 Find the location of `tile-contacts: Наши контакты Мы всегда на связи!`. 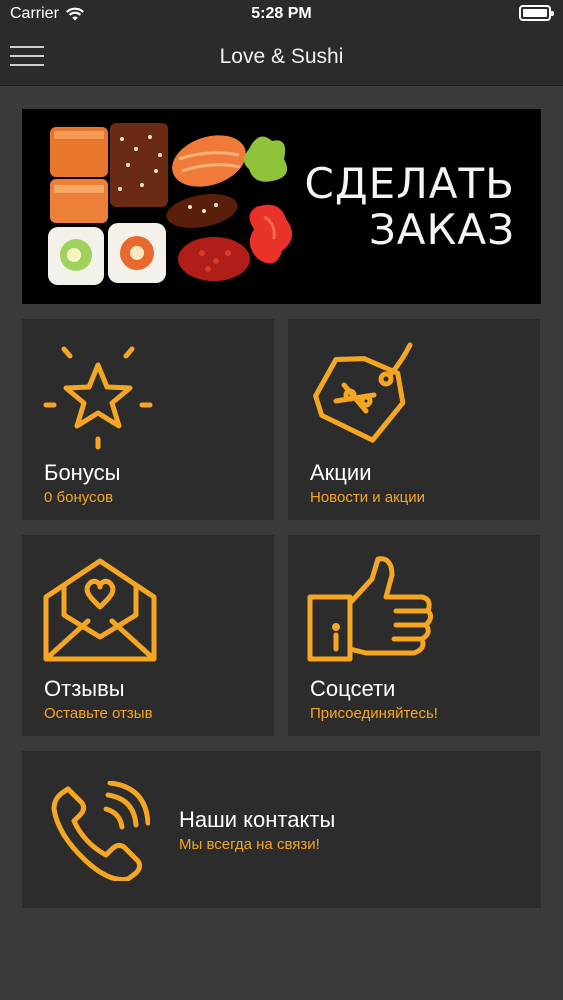

tile-contacts: Наши контакты Мы всегда на связи! is located at coordinates (281, 829).